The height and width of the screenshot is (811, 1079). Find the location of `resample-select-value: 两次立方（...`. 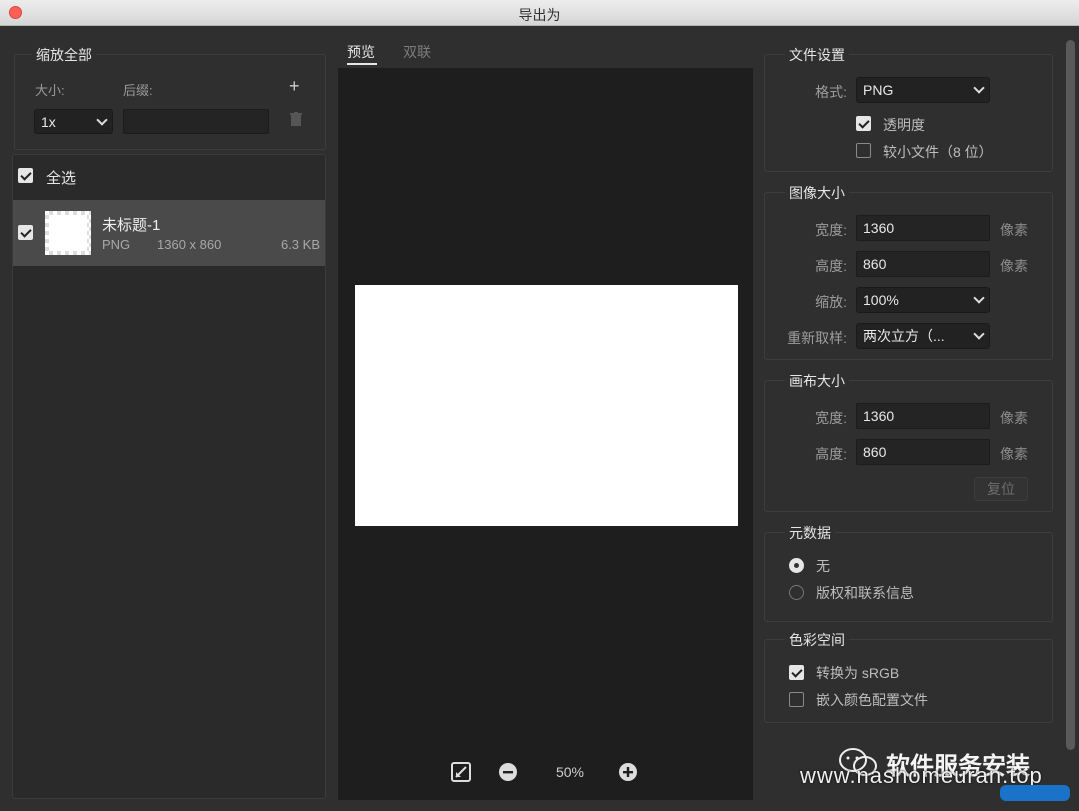

resample-select-value: 两次立方（... is located at coordinates (904, 336).